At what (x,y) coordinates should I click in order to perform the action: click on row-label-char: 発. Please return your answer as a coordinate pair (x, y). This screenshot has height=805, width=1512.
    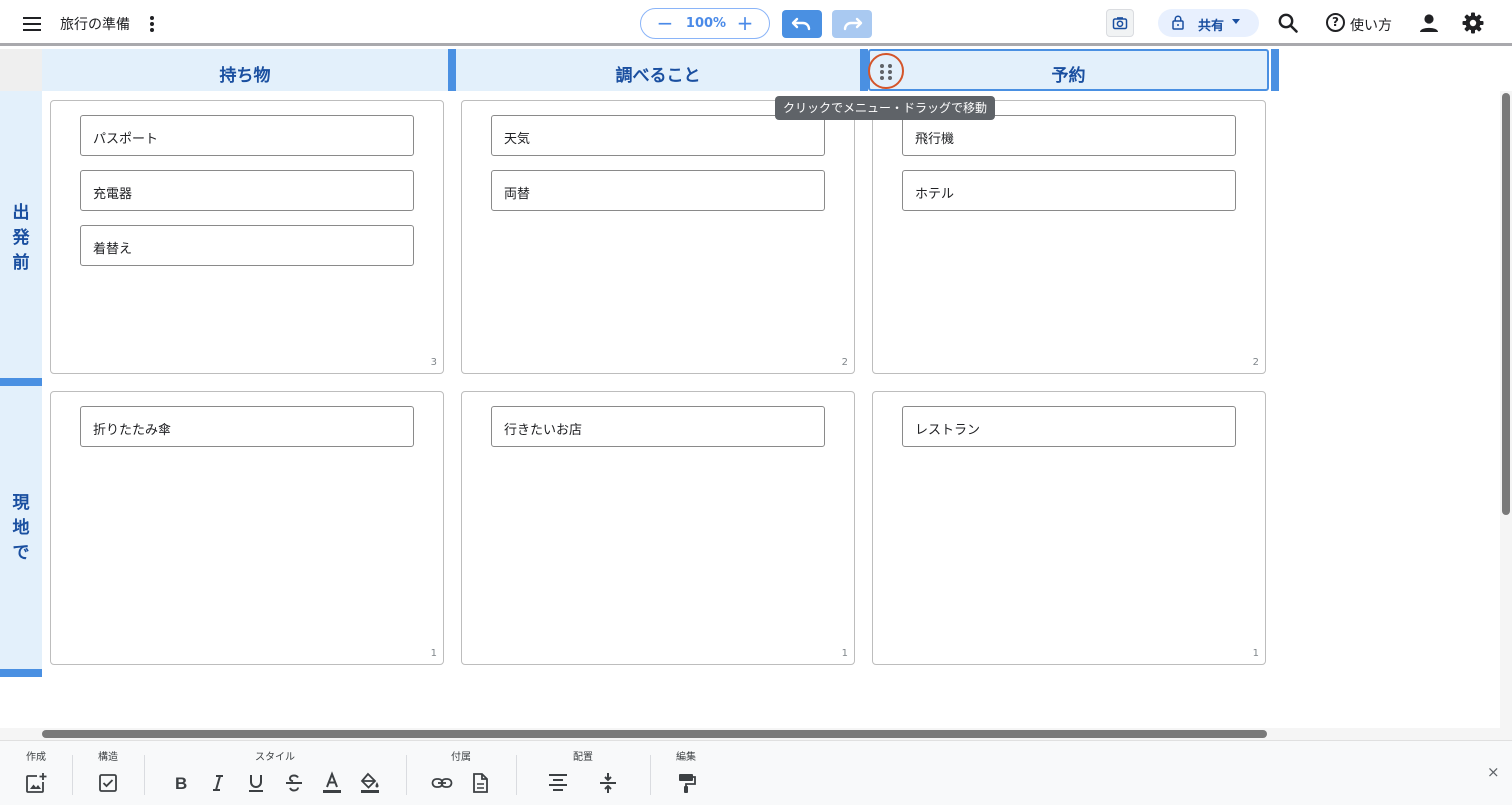
    Looking at the image, I should click on (21, 238).